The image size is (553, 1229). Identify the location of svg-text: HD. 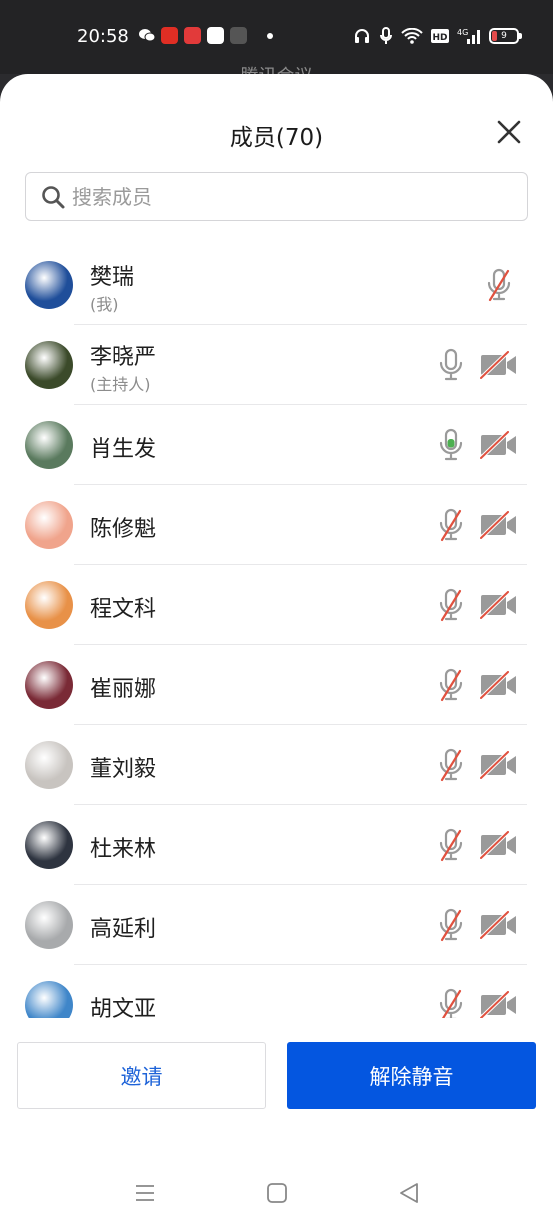
(439, 38).